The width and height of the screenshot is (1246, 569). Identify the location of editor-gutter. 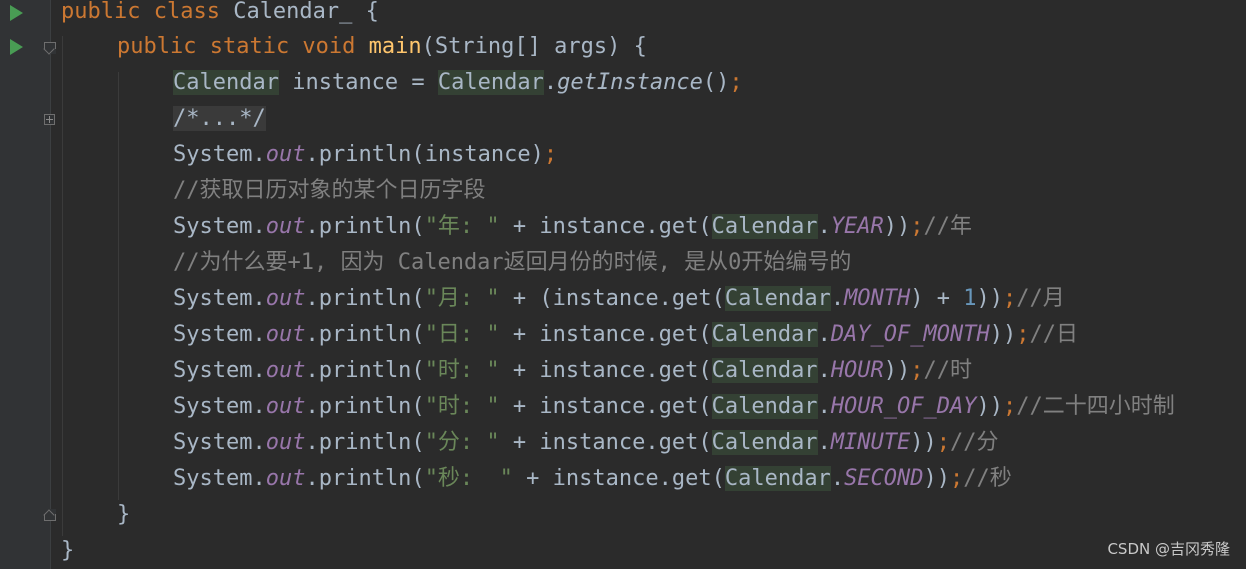
(28, 284).